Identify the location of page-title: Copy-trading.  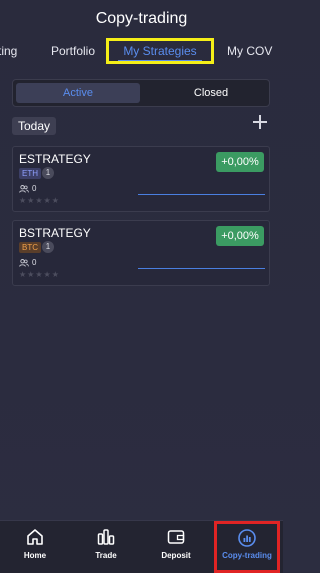
(141, 18).